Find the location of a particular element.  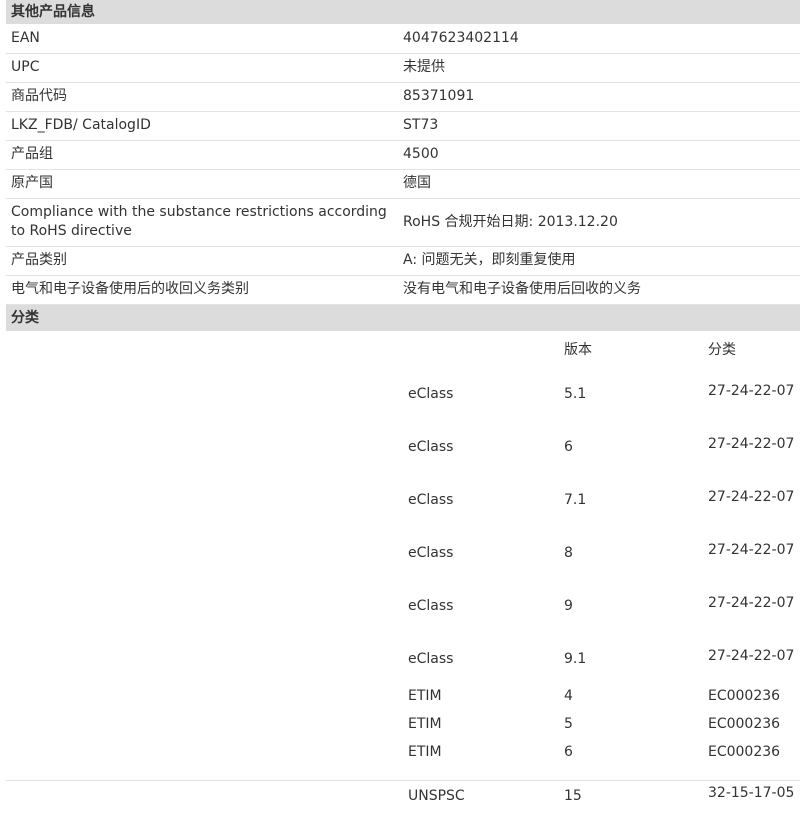

info-row-weee-category: 电气和电子设备使用后的收回义务类别 没有电气和电子设备使用后回收的义务 is located at coordinates (403, 290).